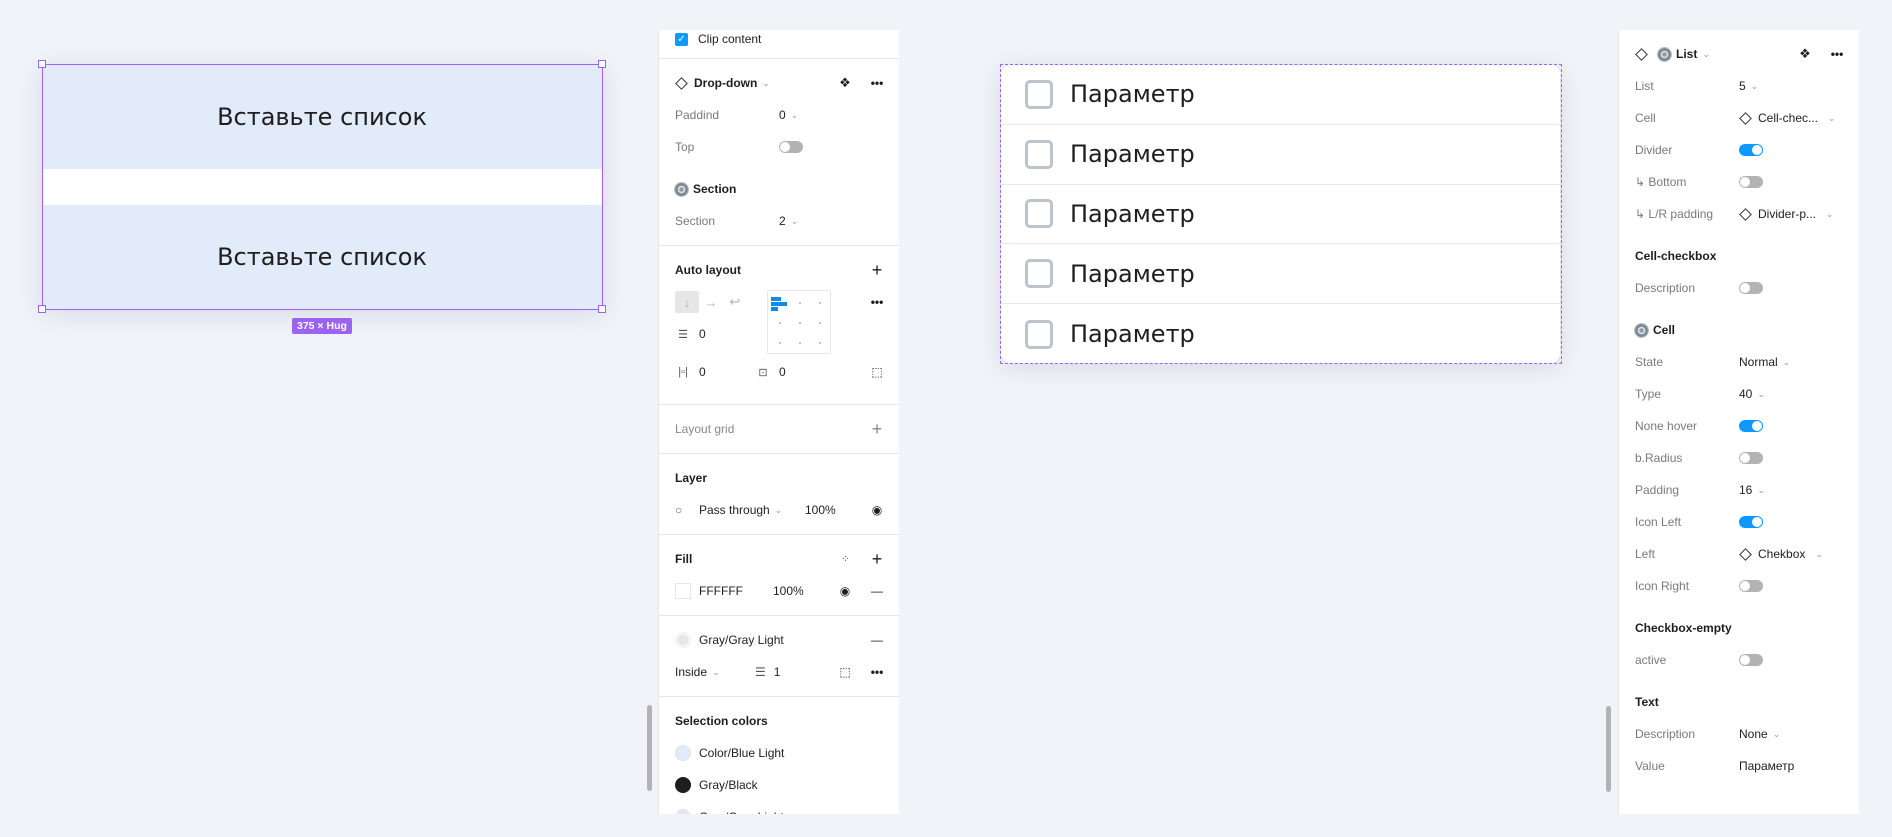 The image size is (1892, 837). I want to click on stroke-weight-input: 1, so click(777, 672).